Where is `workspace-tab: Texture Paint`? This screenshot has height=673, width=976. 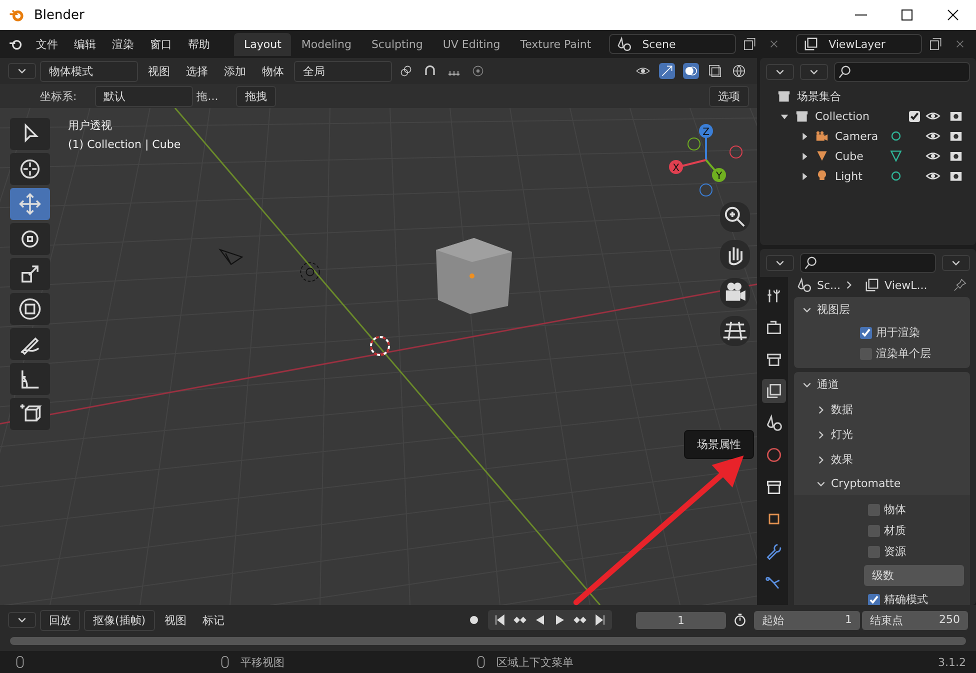
workspace-tab: Texture Paint is located at coordinates (556, 44).